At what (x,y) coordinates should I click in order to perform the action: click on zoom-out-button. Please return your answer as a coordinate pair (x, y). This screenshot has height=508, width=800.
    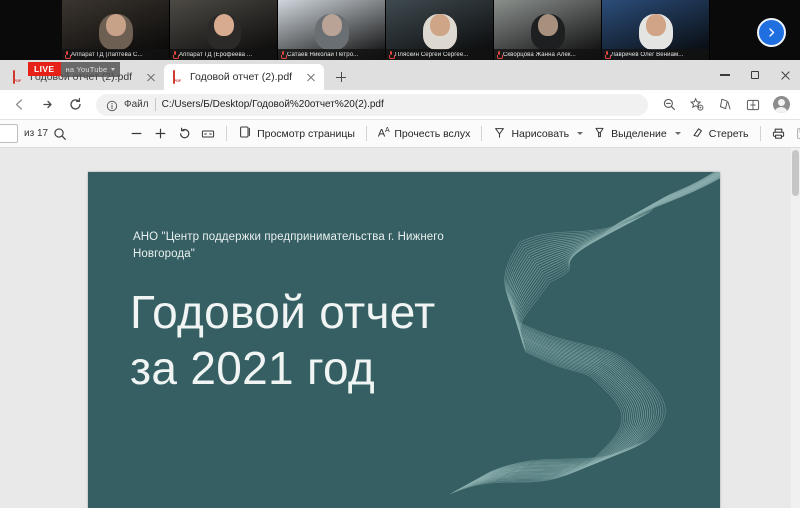
    Looking at the image, I should click on (136, 134).